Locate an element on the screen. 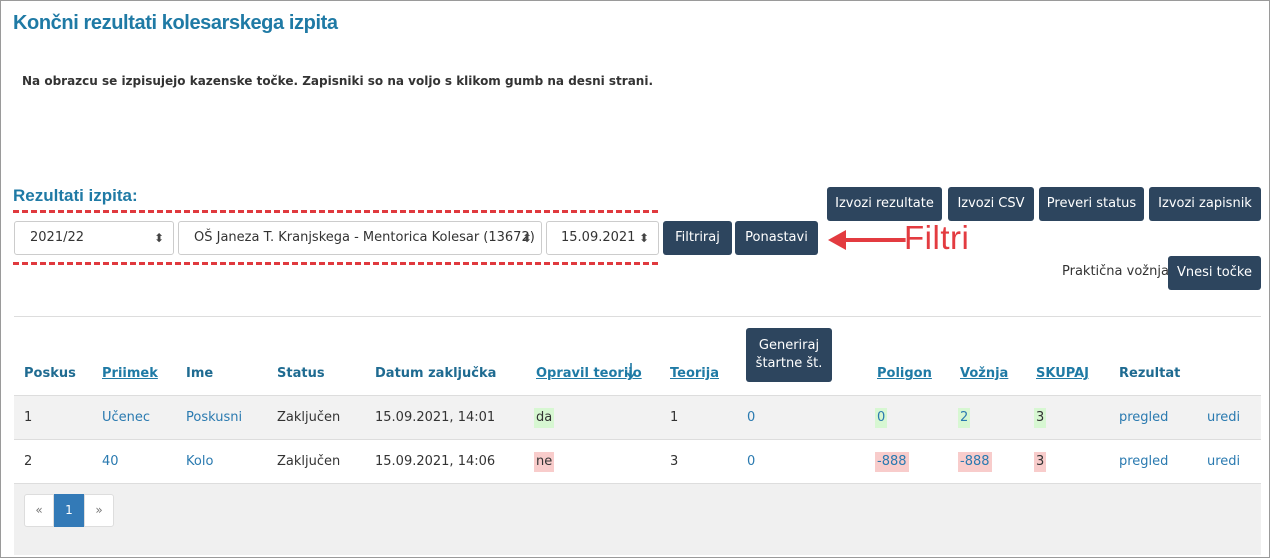 The image size is (1270, 558). annotation-label: Filtri is located at coordinates (937, 237).